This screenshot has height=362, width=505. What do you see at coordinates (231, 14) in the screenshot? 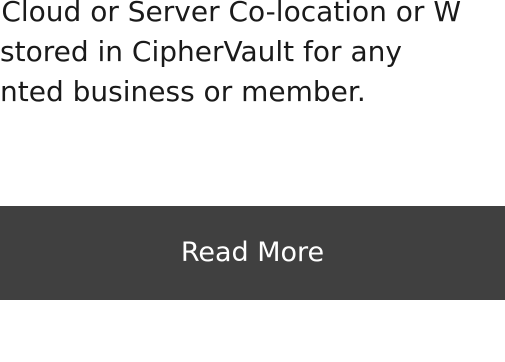
I see `description-line: / Cloud or Server Co-location or W` at bounding box center [231, 14].